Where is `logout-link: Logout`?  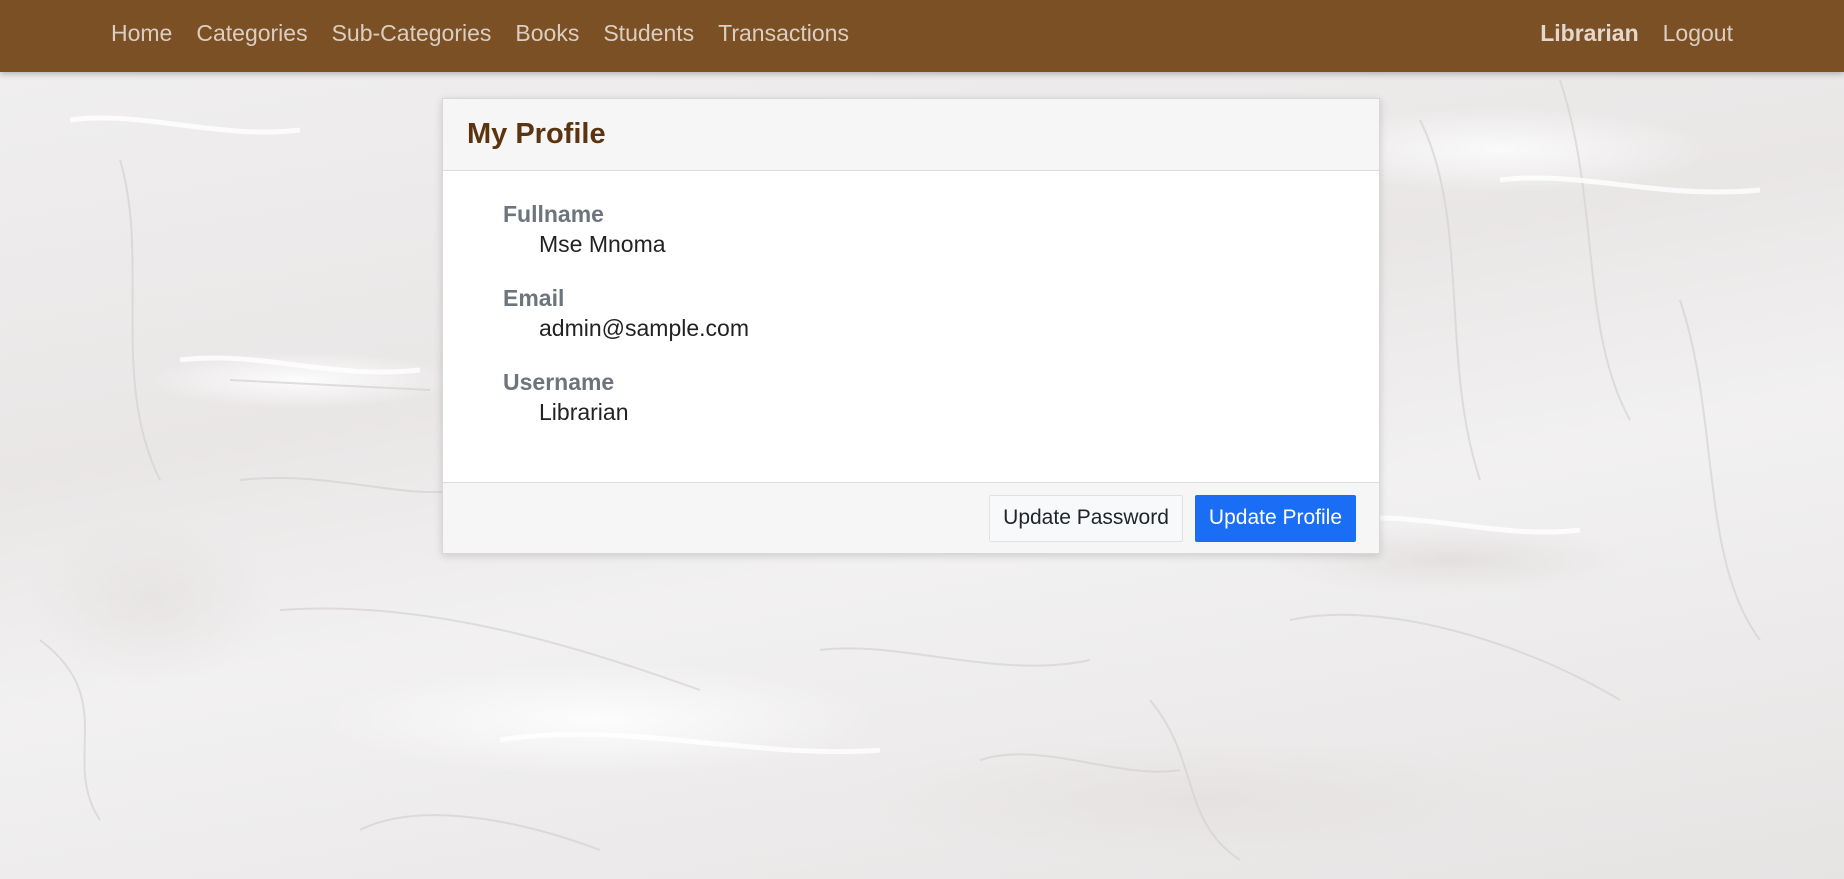
logout-link: Logout is located at coordinates (1698, 33).